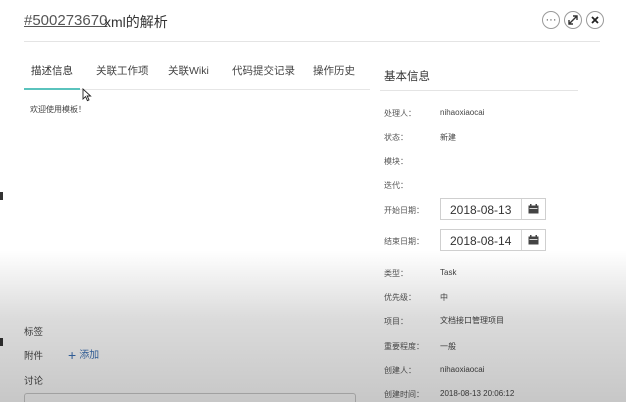 This screenshot has width=626, height=402. Describe the element at coordinates (58, 109) in the screenshot. I see `description-content: 欢迎使用模板！` at that location.